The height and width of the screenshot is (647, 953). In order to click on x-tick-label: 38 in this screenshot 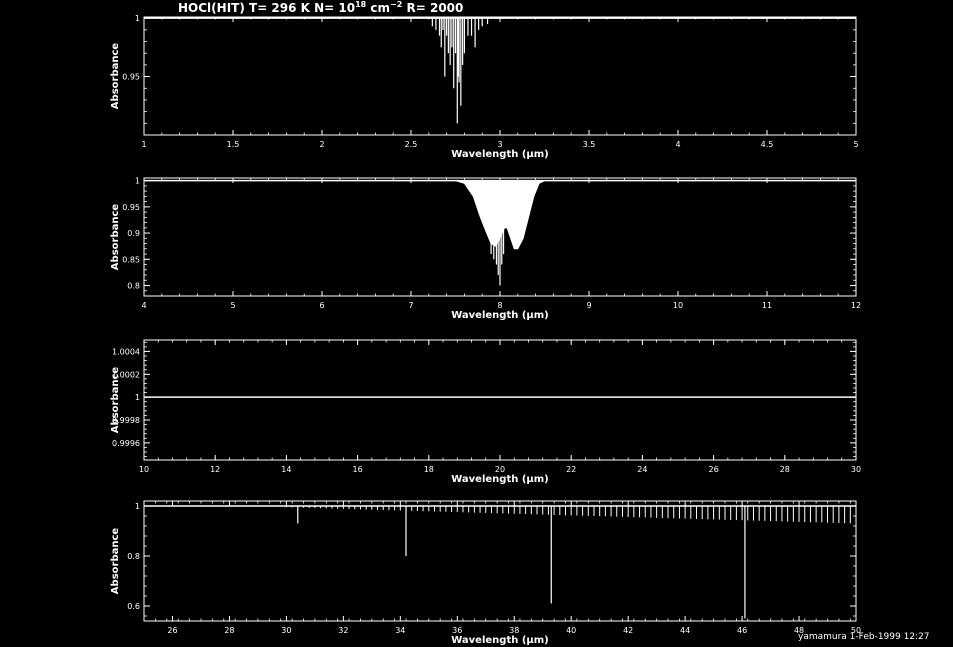, I will do `click(514, 630)`.